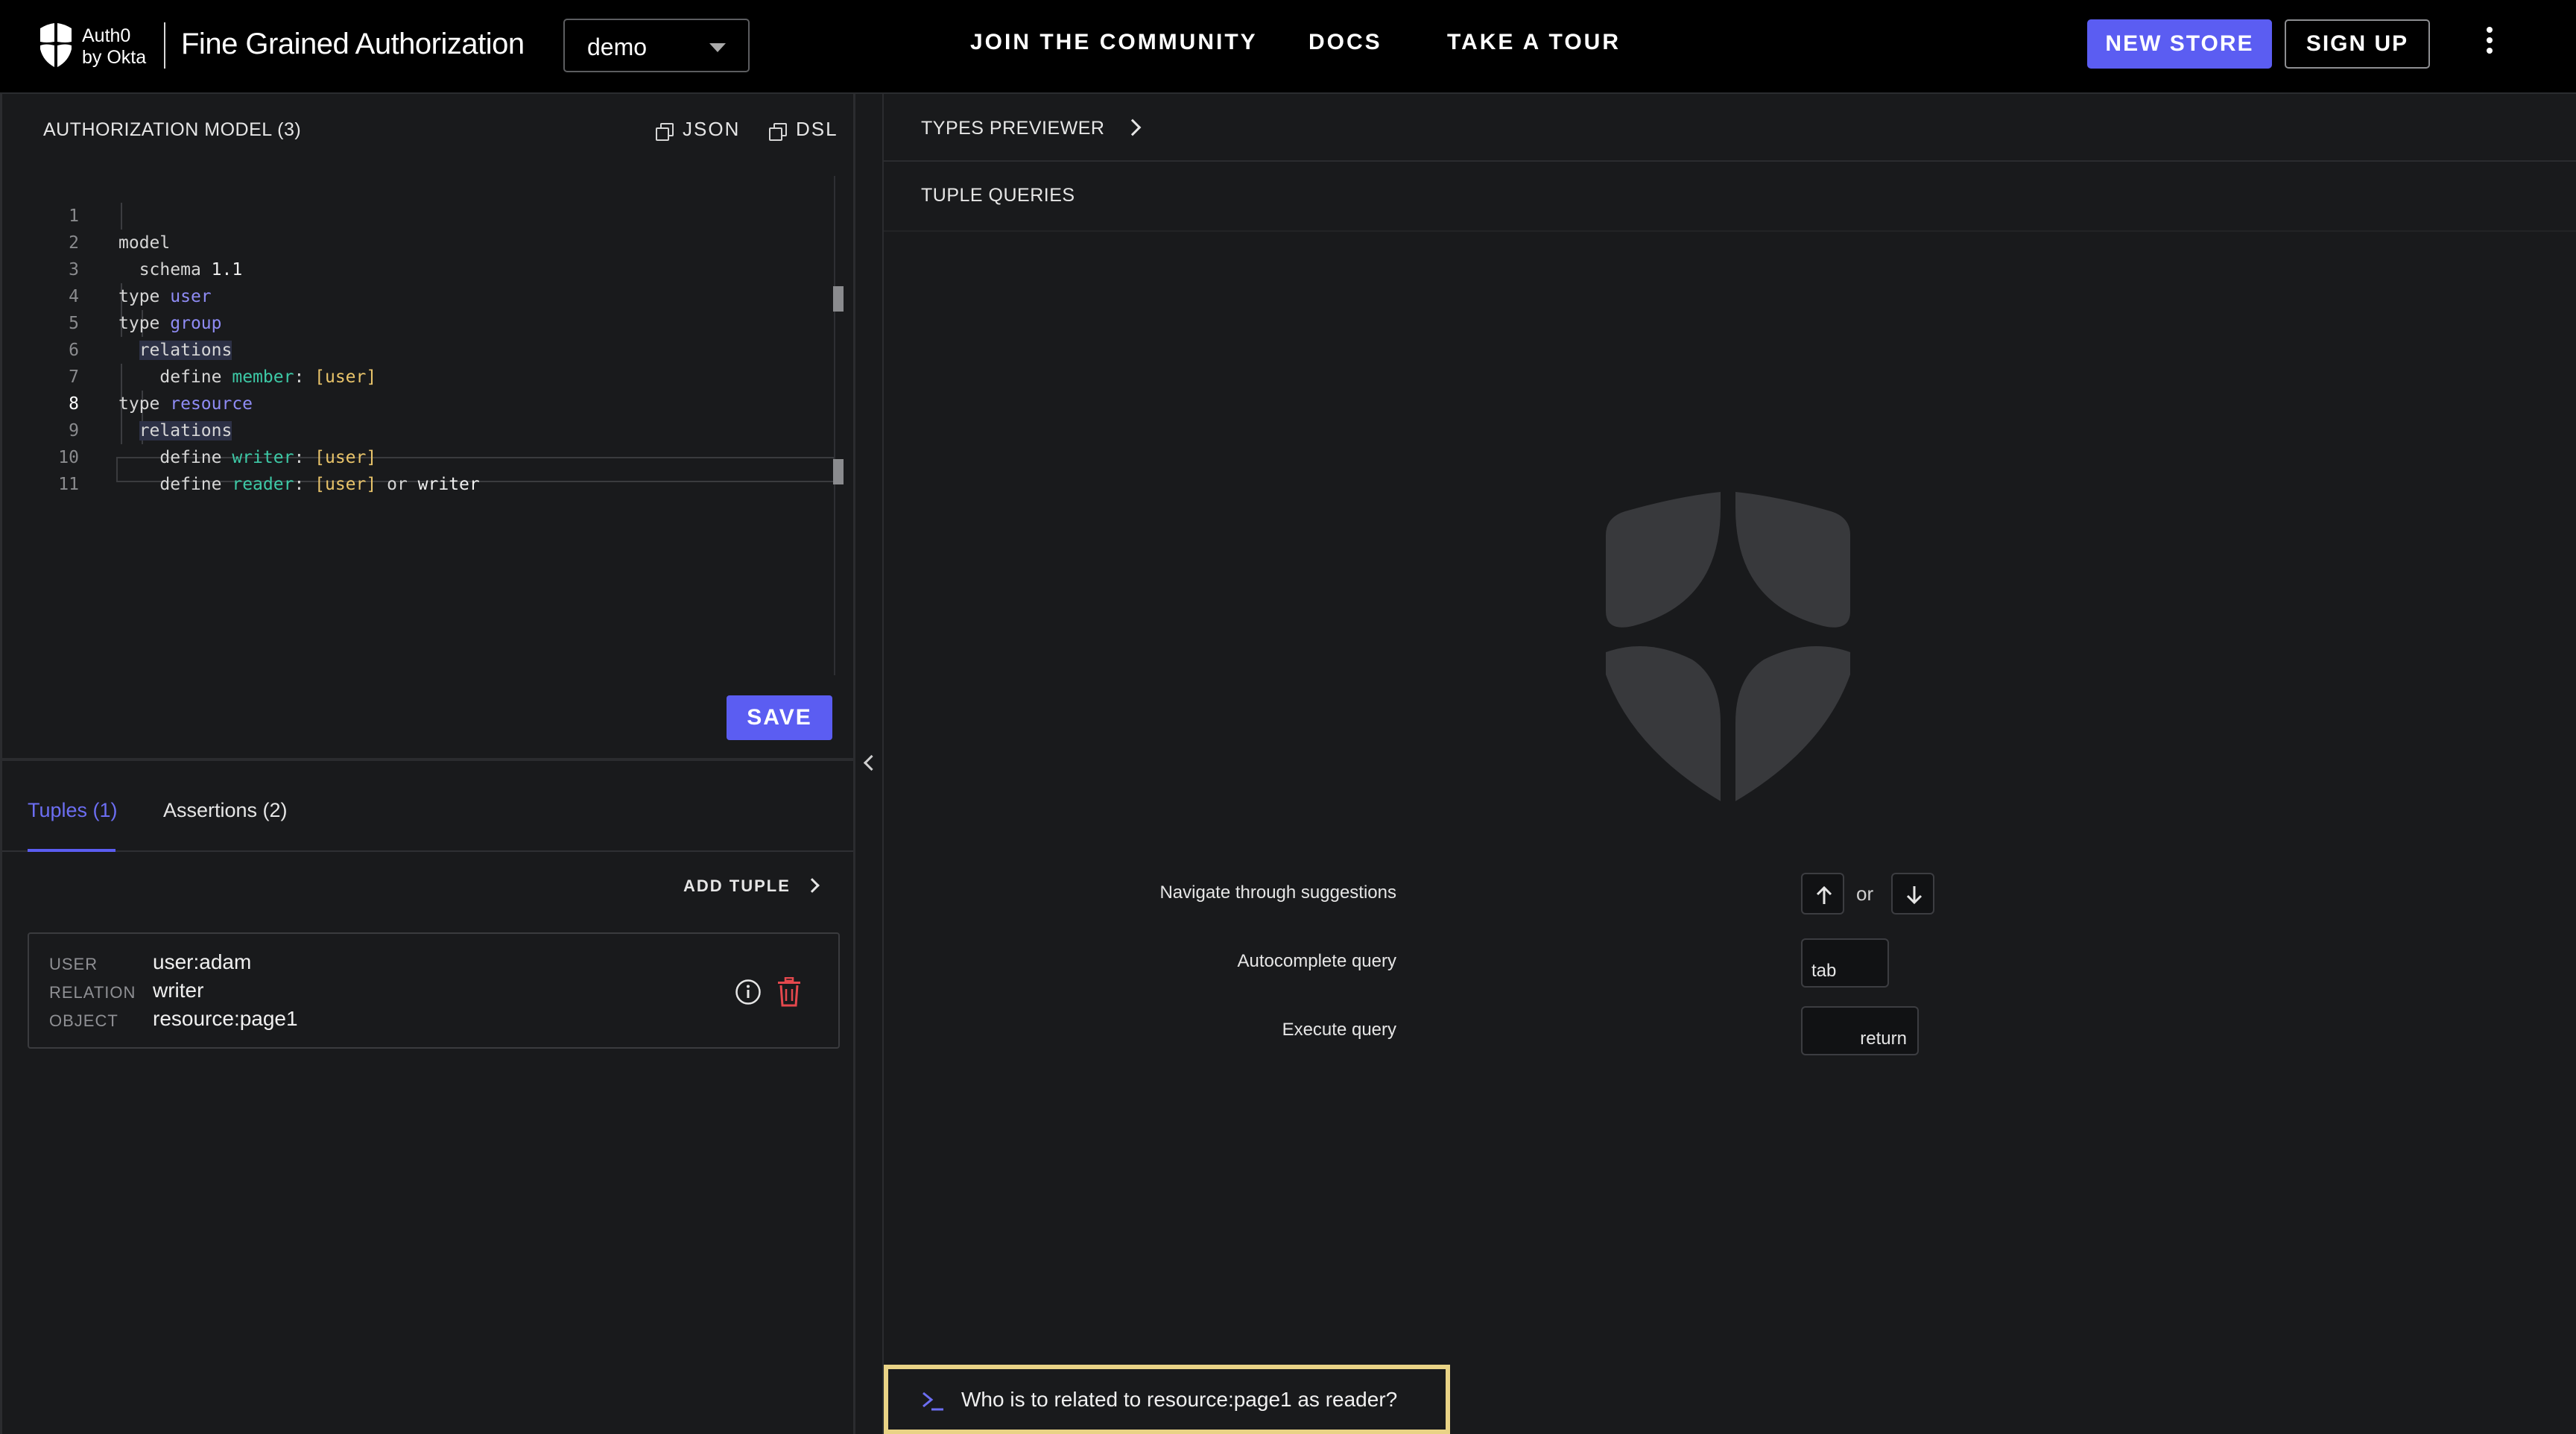  I want to click on code-line: 8 relations, so click(418, 402).